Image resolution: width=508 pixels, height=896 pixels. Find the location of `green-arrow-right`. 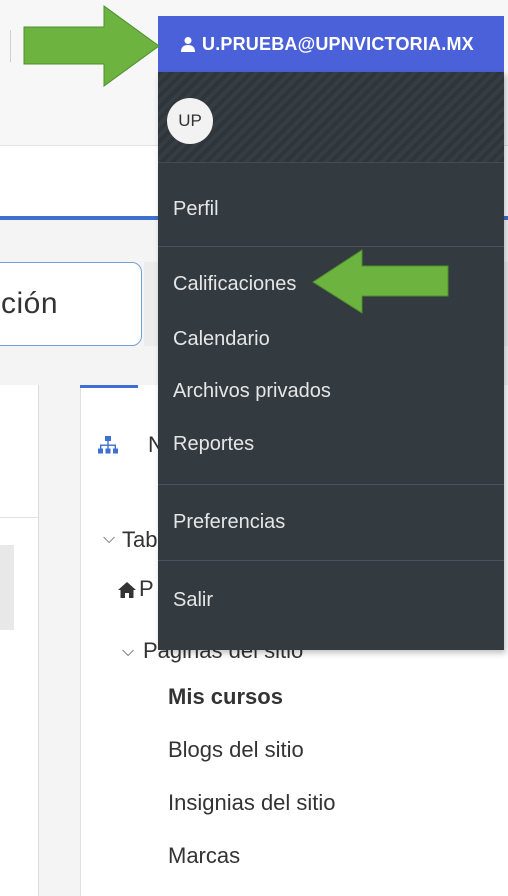

green-arrow-right is located at coordinates (91, 46).